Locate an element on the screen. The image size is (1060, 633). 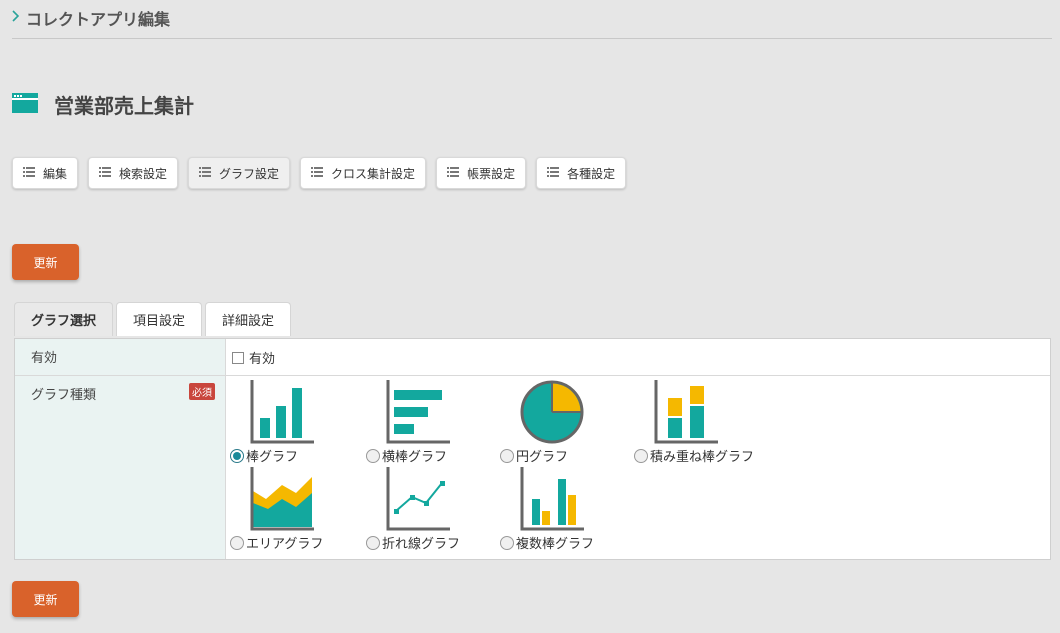
toolbar-button-label: 帳票設定 is located at coordinates (491, 173).